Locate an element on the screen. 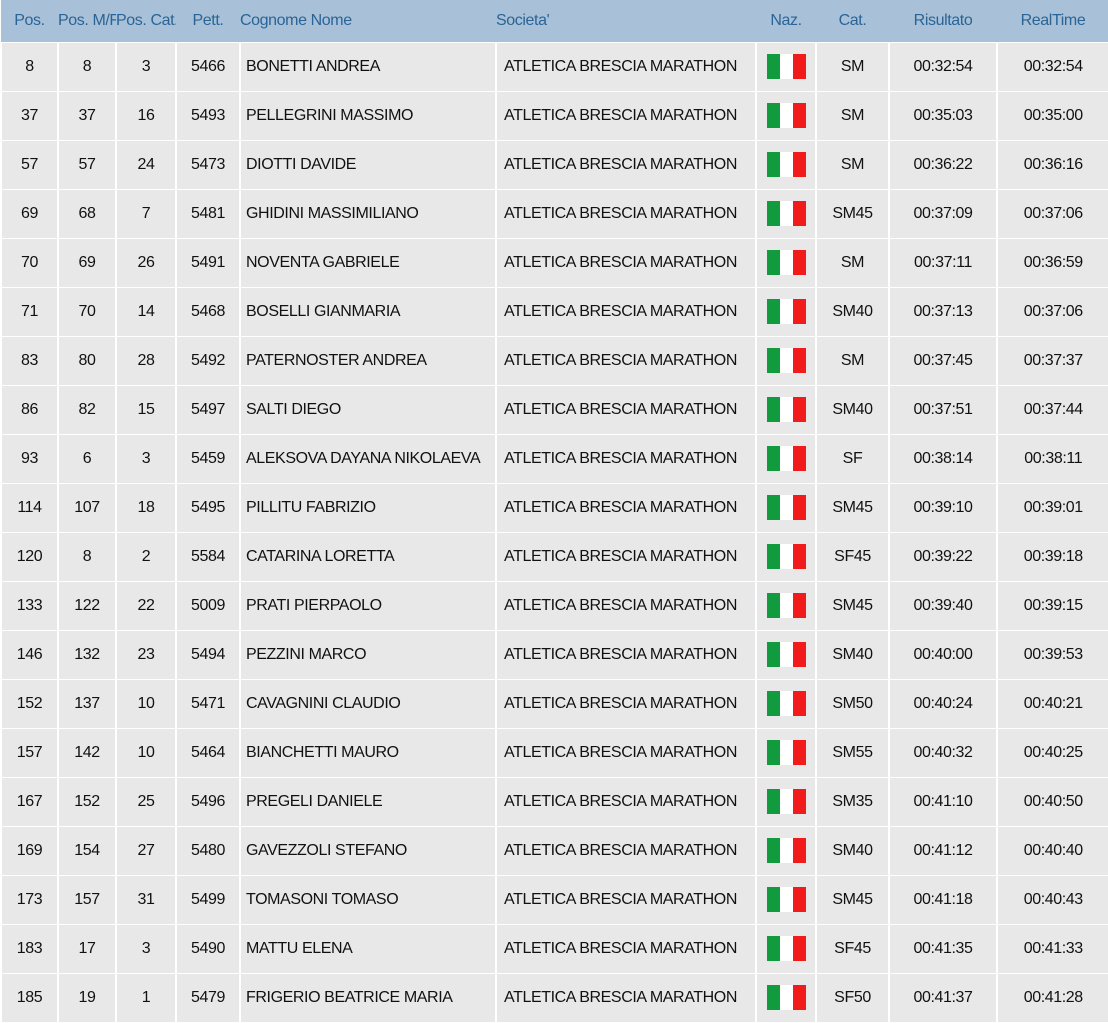  cell-pos: 183 is located at coordinates (29, 948).